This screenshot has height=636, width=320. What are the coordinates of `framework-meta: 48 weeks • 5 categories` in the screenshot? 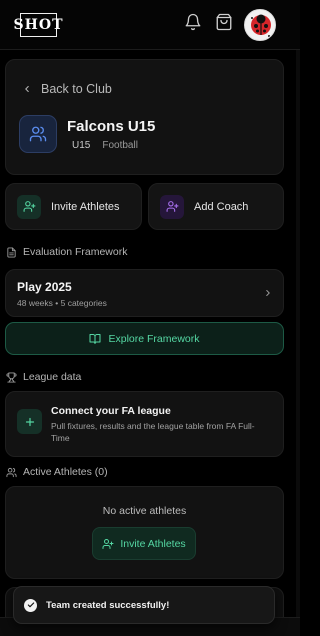 It's located at (62, 303).